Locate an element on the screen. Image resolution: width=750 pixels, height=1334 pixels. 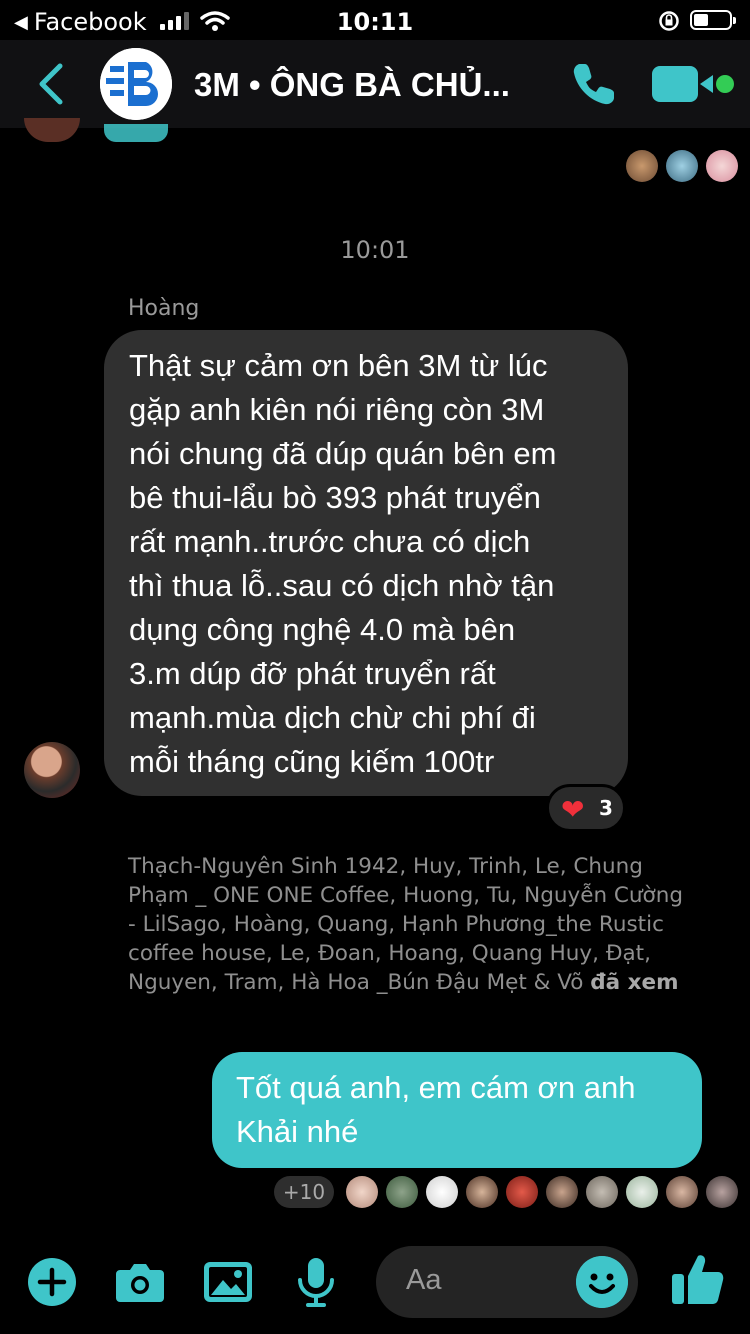
message-input: Aa is located at coordinates (507, 1282).